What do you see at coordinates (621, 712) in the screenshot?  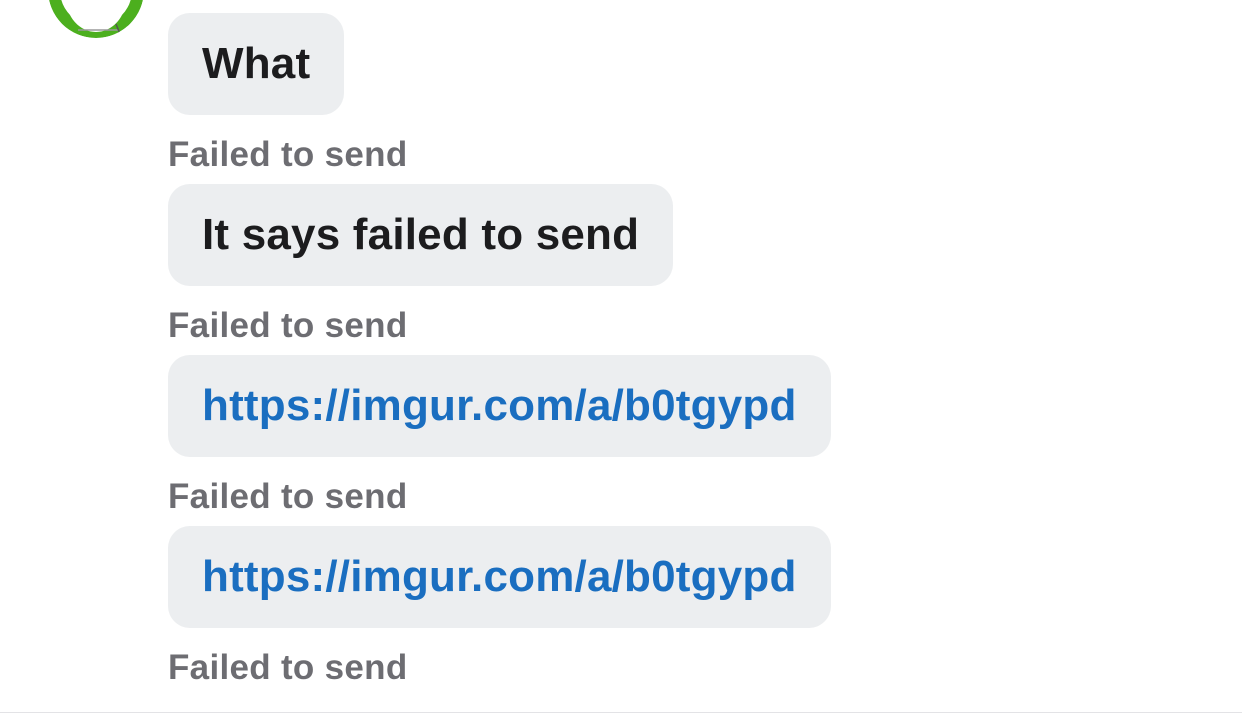 I see `bottom-divider` at bounding box center [621, 712].